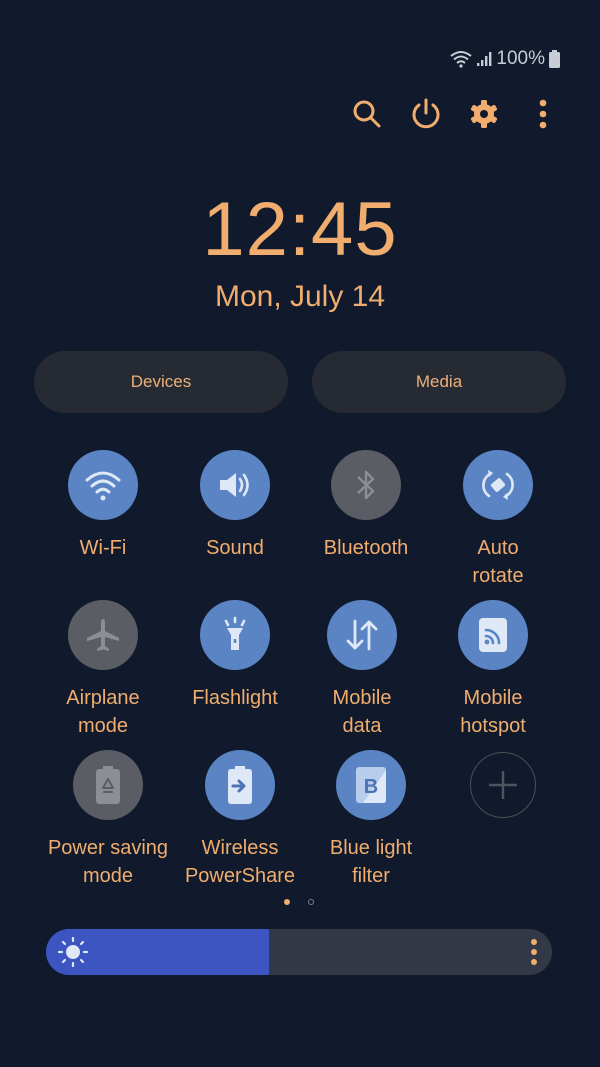  I want to click on search-icon, so click(367, 114).